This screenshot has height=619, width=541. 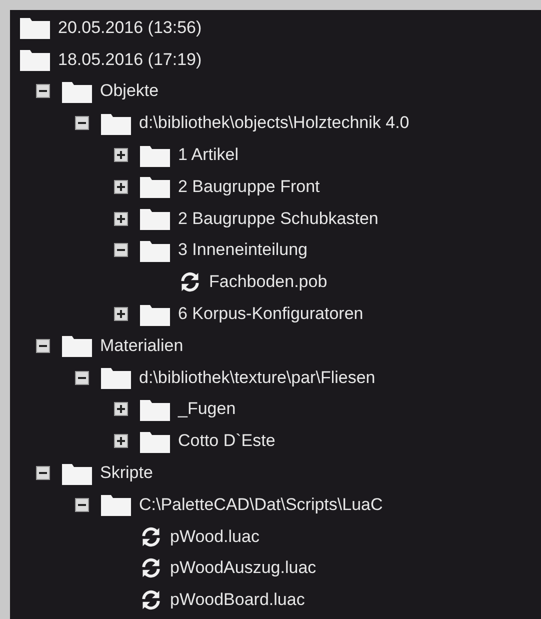 What do you see at coordinates (237, 600) in the screenshot?
I see `tree-item-label: pWoodBoard.luac` at bounding box center [237, 600].